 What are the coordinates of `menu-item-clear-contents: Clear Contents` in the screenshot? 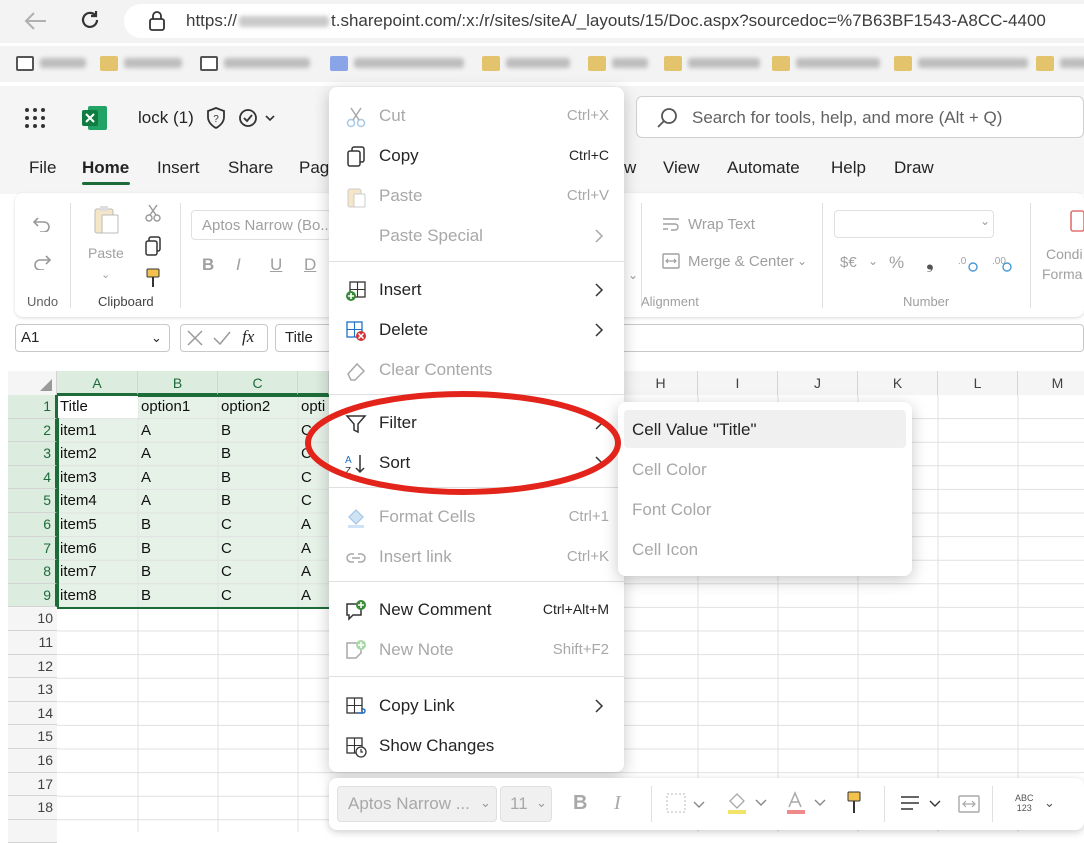 It's located at (476, 370).